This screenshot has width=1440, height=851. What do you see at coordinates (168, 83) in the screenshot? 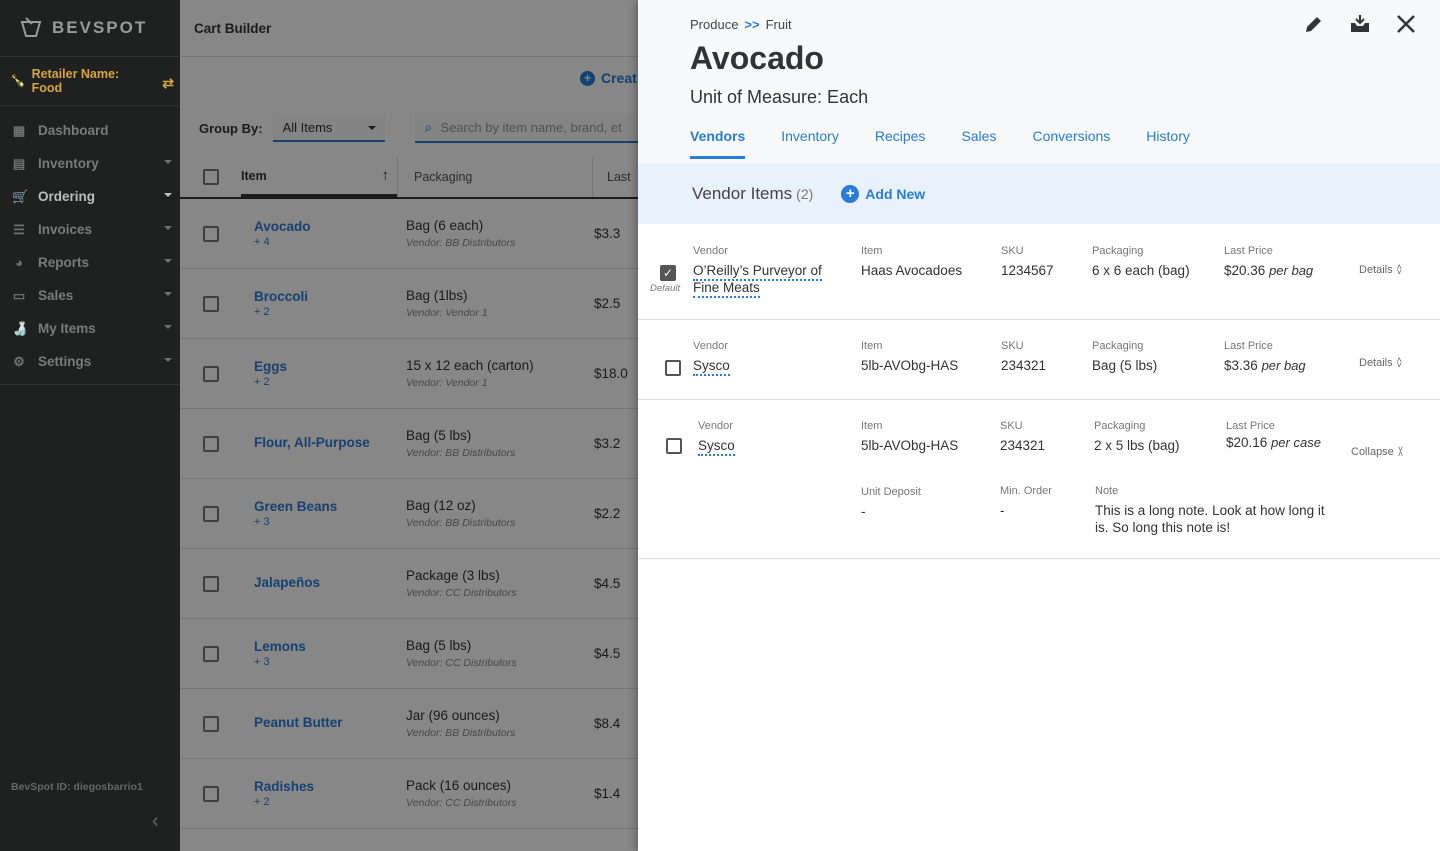
I see `swap-icon: ⇄` at bounding box center [168, 83].